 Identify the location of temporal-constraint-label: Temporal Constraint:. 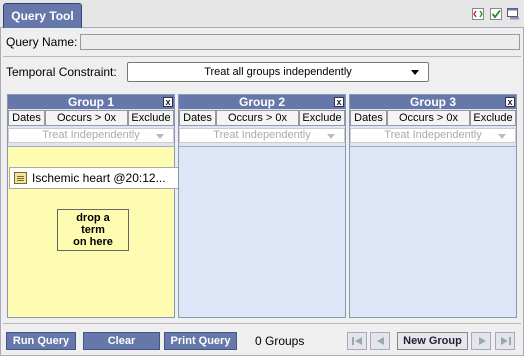
(61, 72).